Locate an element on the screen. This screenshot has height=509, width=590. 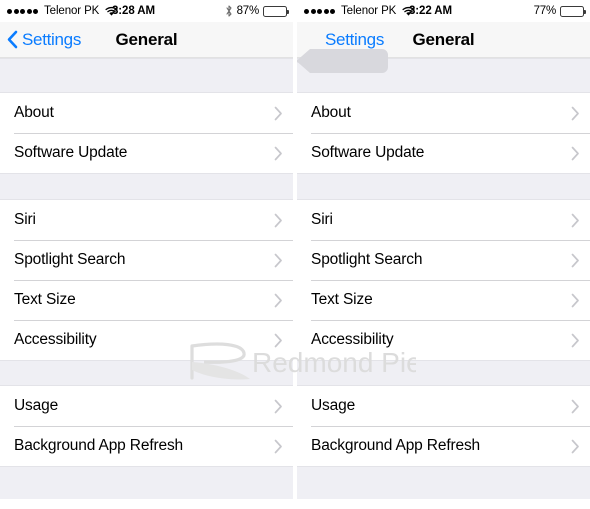
bluetooth-icon is located at coordinates (229, 11).